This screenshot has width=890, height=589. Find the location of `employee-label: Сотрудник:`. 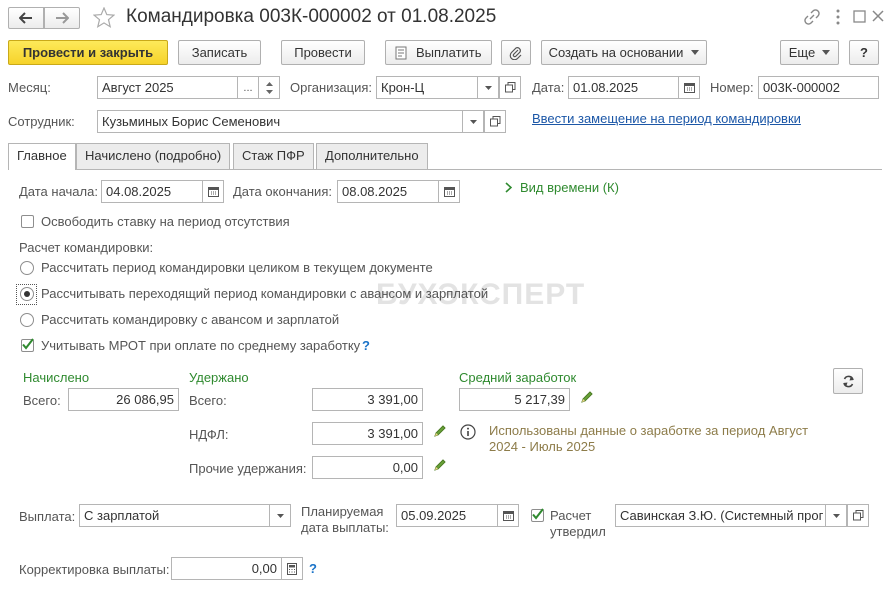

employee-label: Сотрудник: is located at coordinates (41, 121).